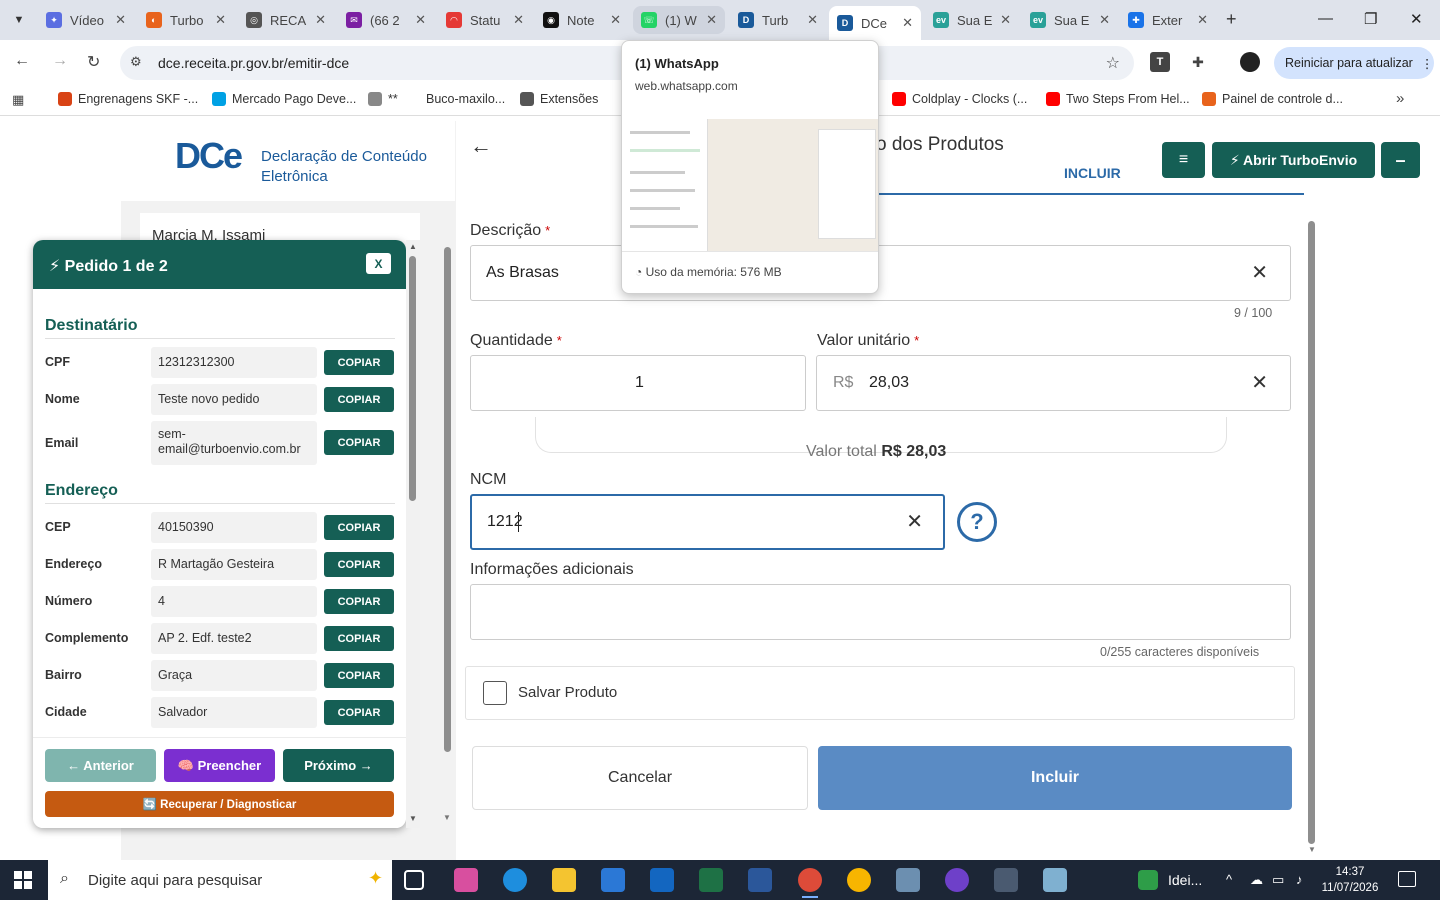  What do you see at coordinates (1259, 272) in the screenshot?
I see `clear-descricao-icon: ✕` at bounding box center [1259, 272].